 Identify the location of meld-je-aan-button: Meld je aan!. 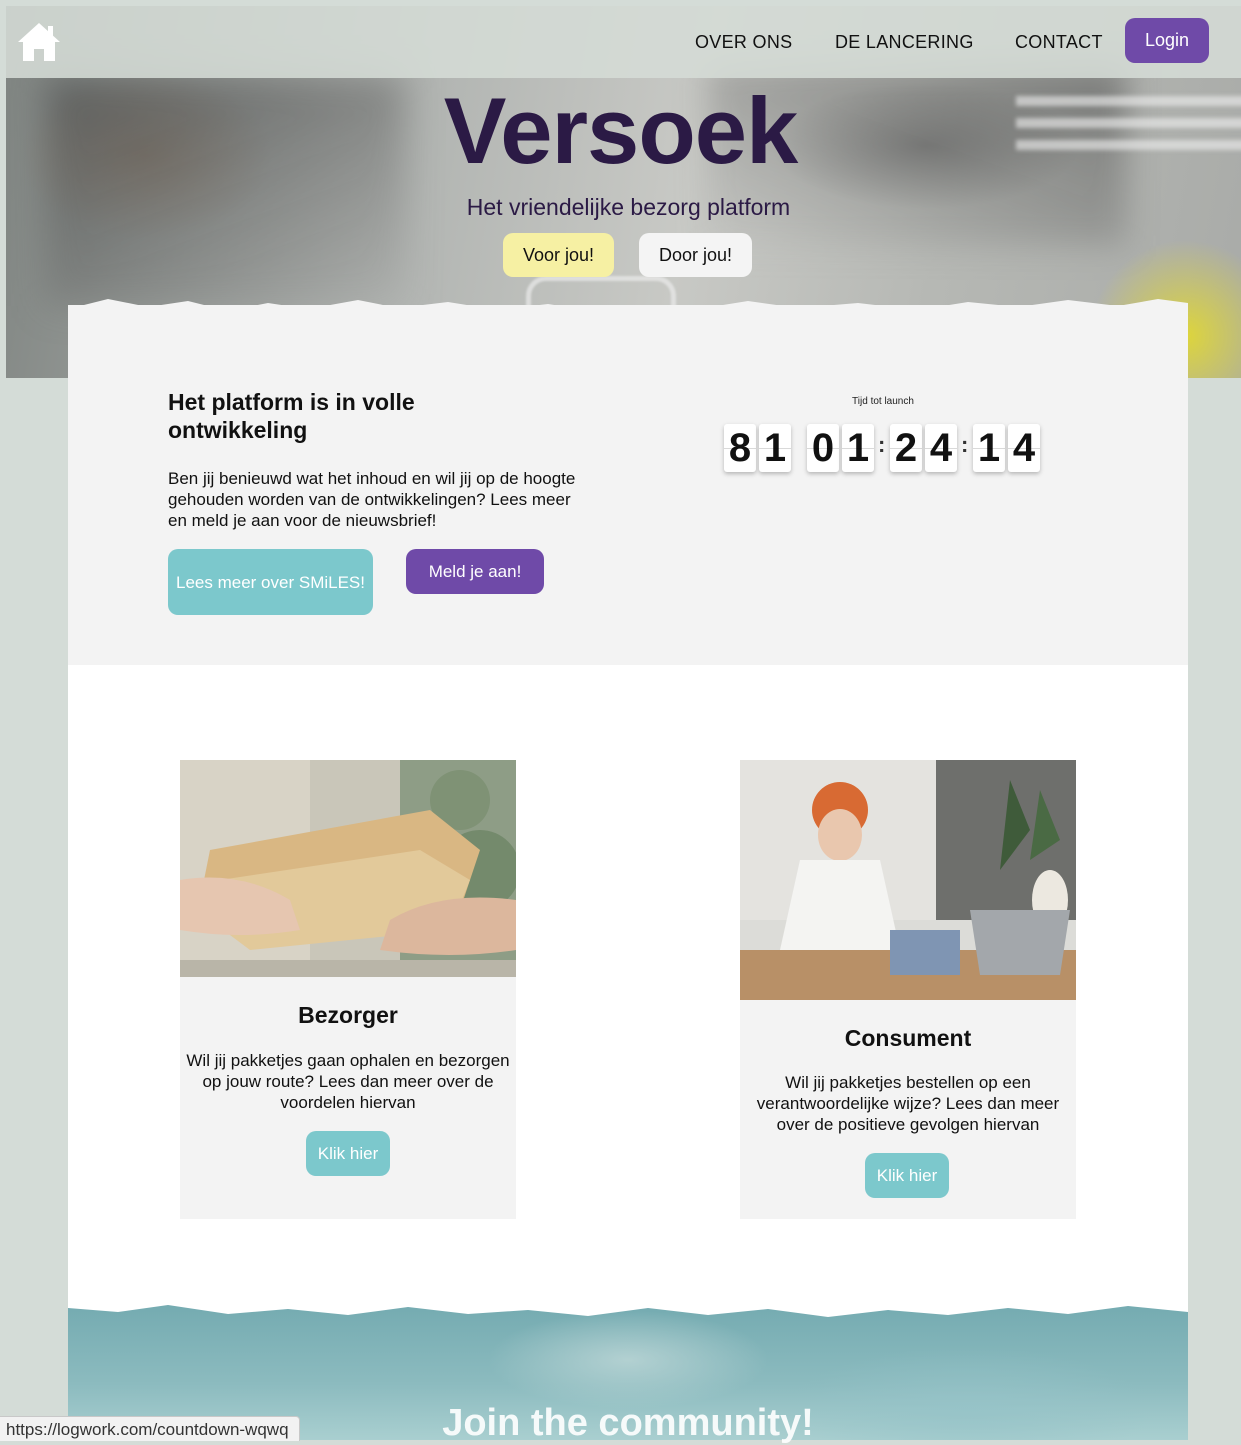
(475, 571).